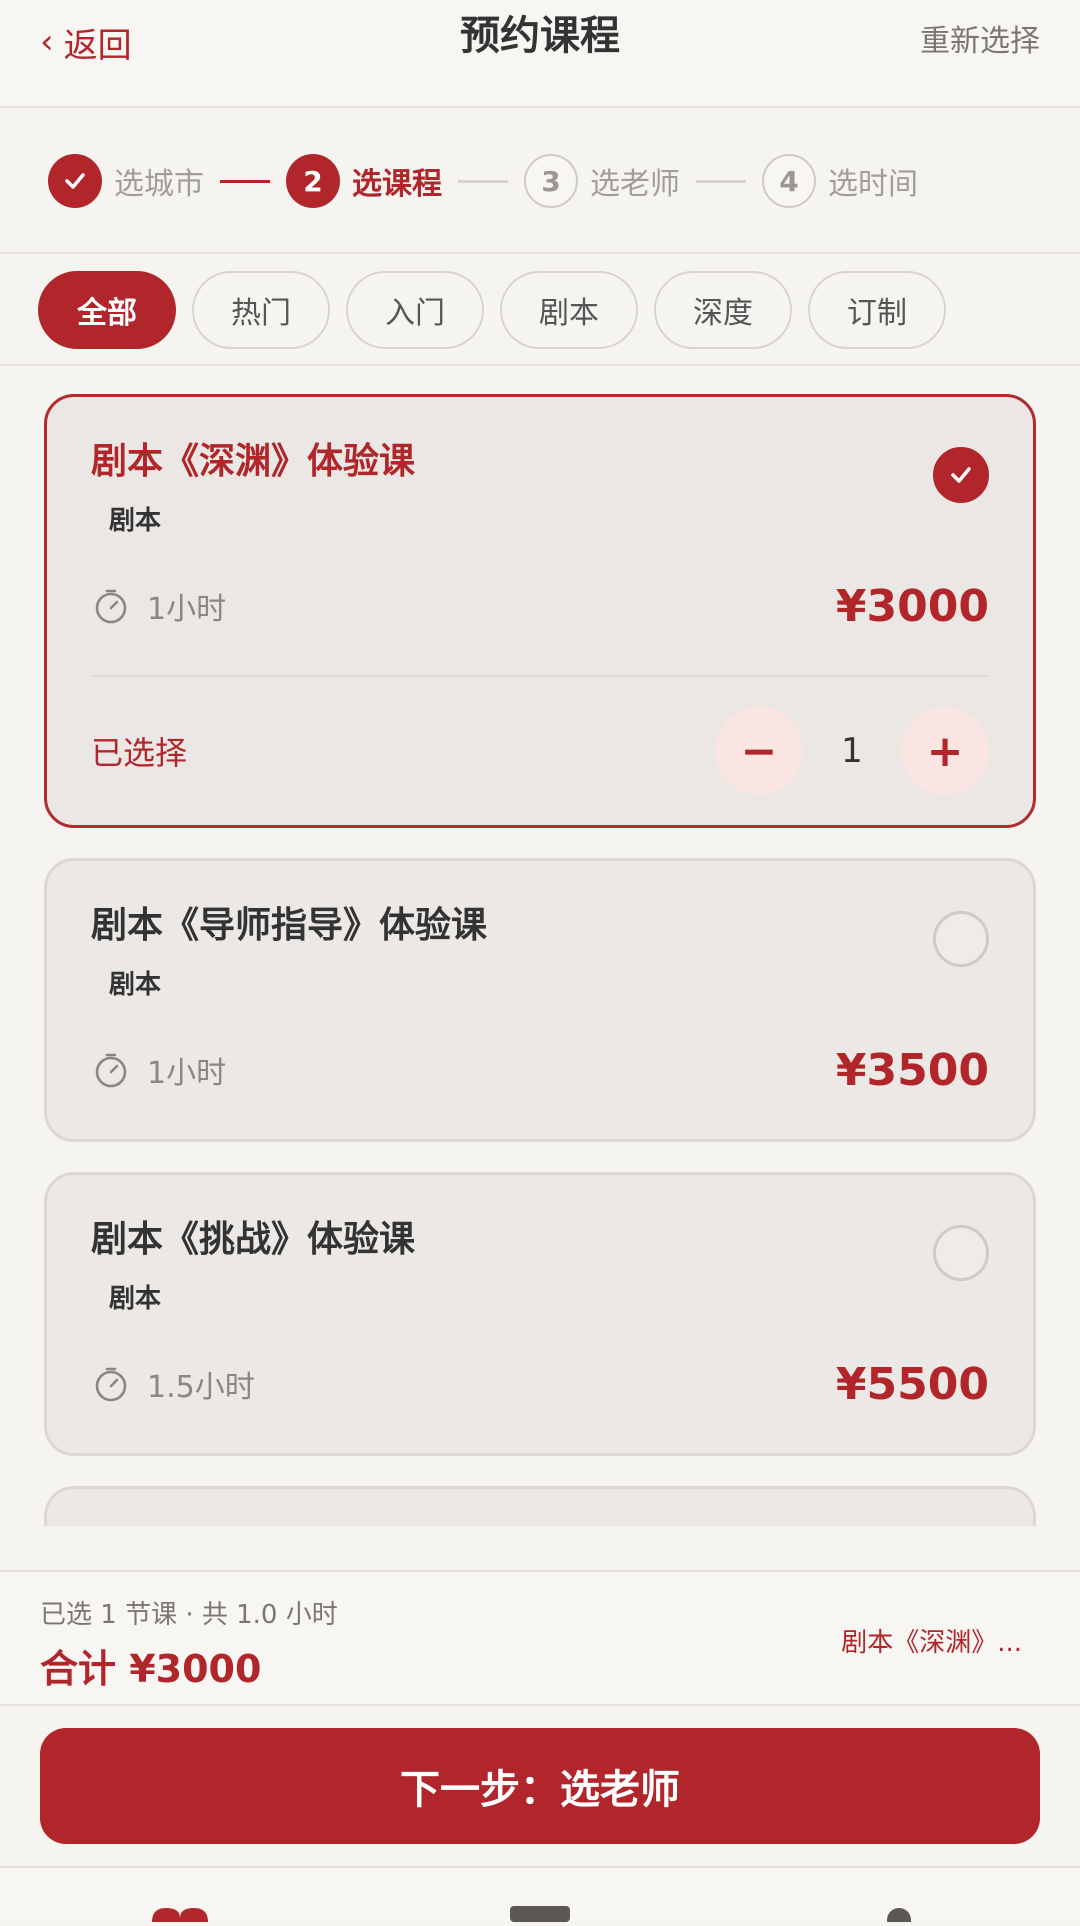 The image size is (1080, 1926). I want to click on filter-chip-all: 全部, so click(107, 310).